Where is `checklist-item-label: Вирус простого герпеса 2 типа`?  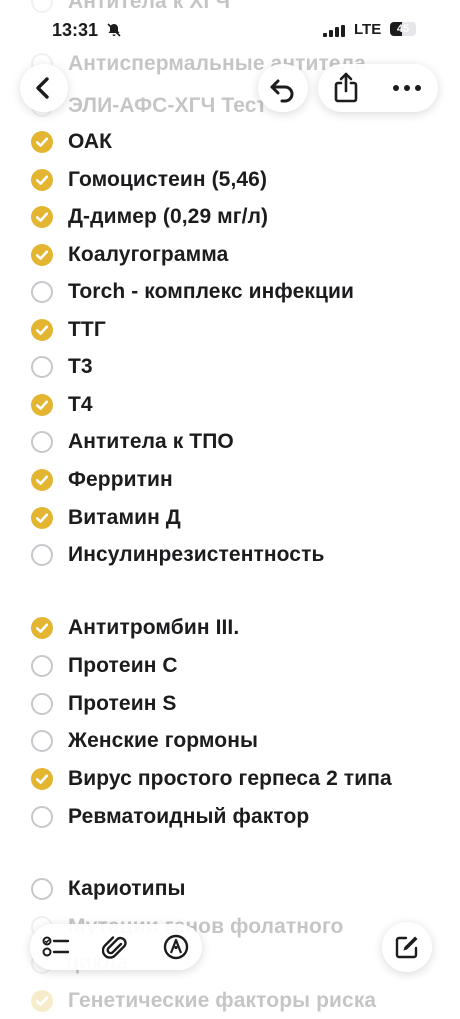
checklist-item-label: Вирус простого герпеса 2 типа is located at coordinates (230, 778).